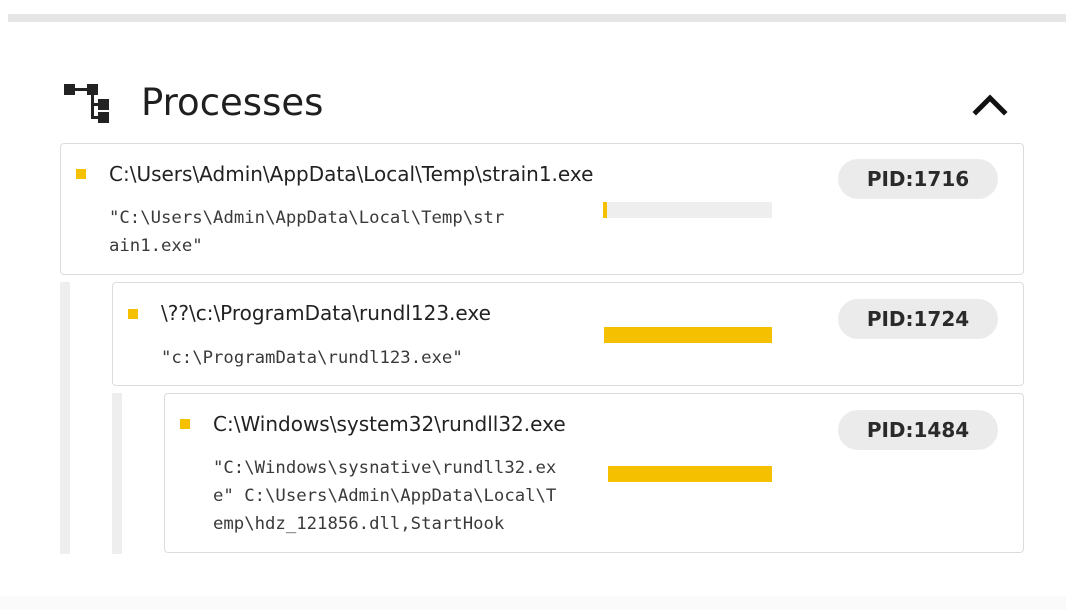  Describe the element at coordinates (688, 210) in the screenshot. I see `indicator-track` at that location.